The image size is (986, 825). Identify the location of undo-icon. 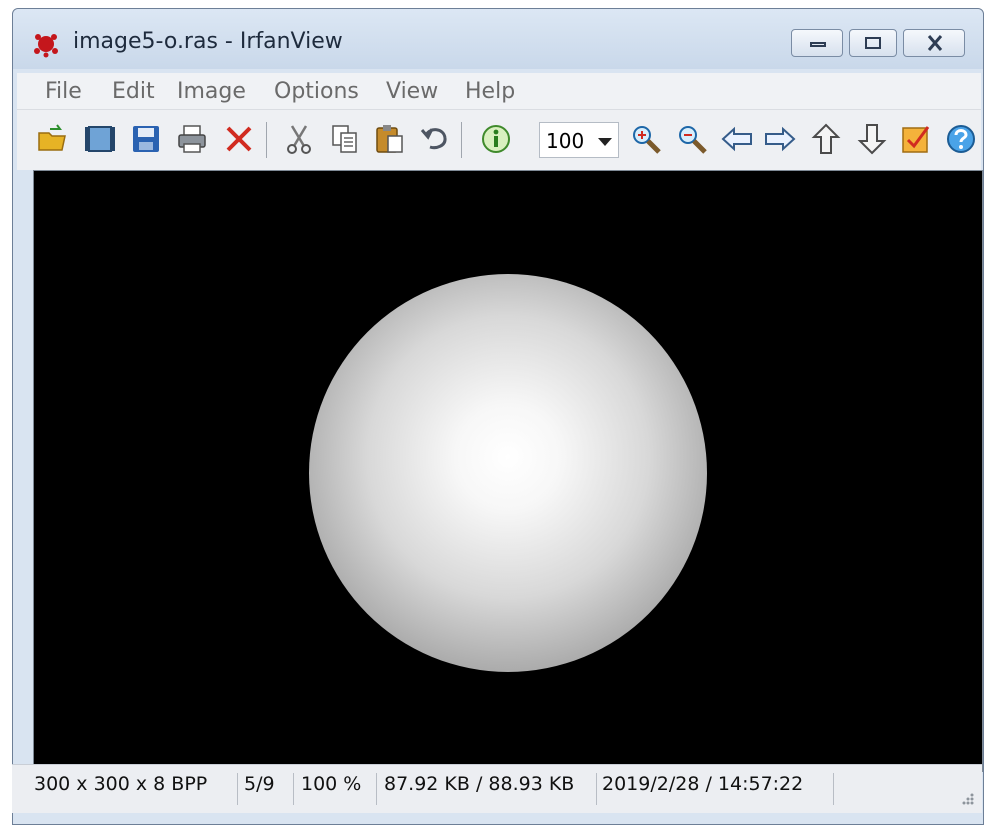
(435, 139).